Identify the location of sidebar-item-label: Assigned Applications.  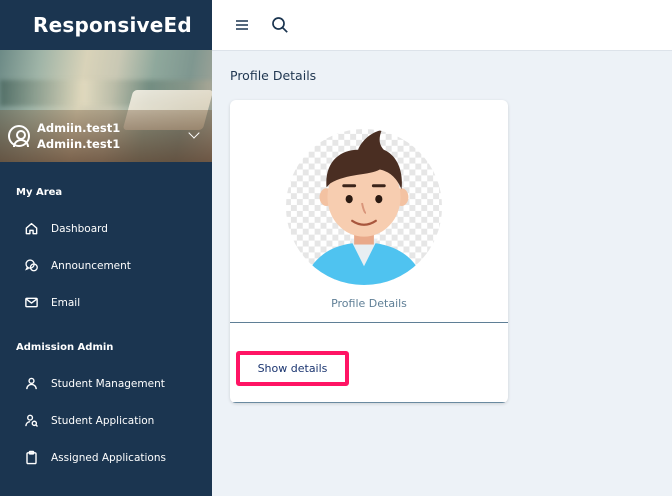
(108, 457).